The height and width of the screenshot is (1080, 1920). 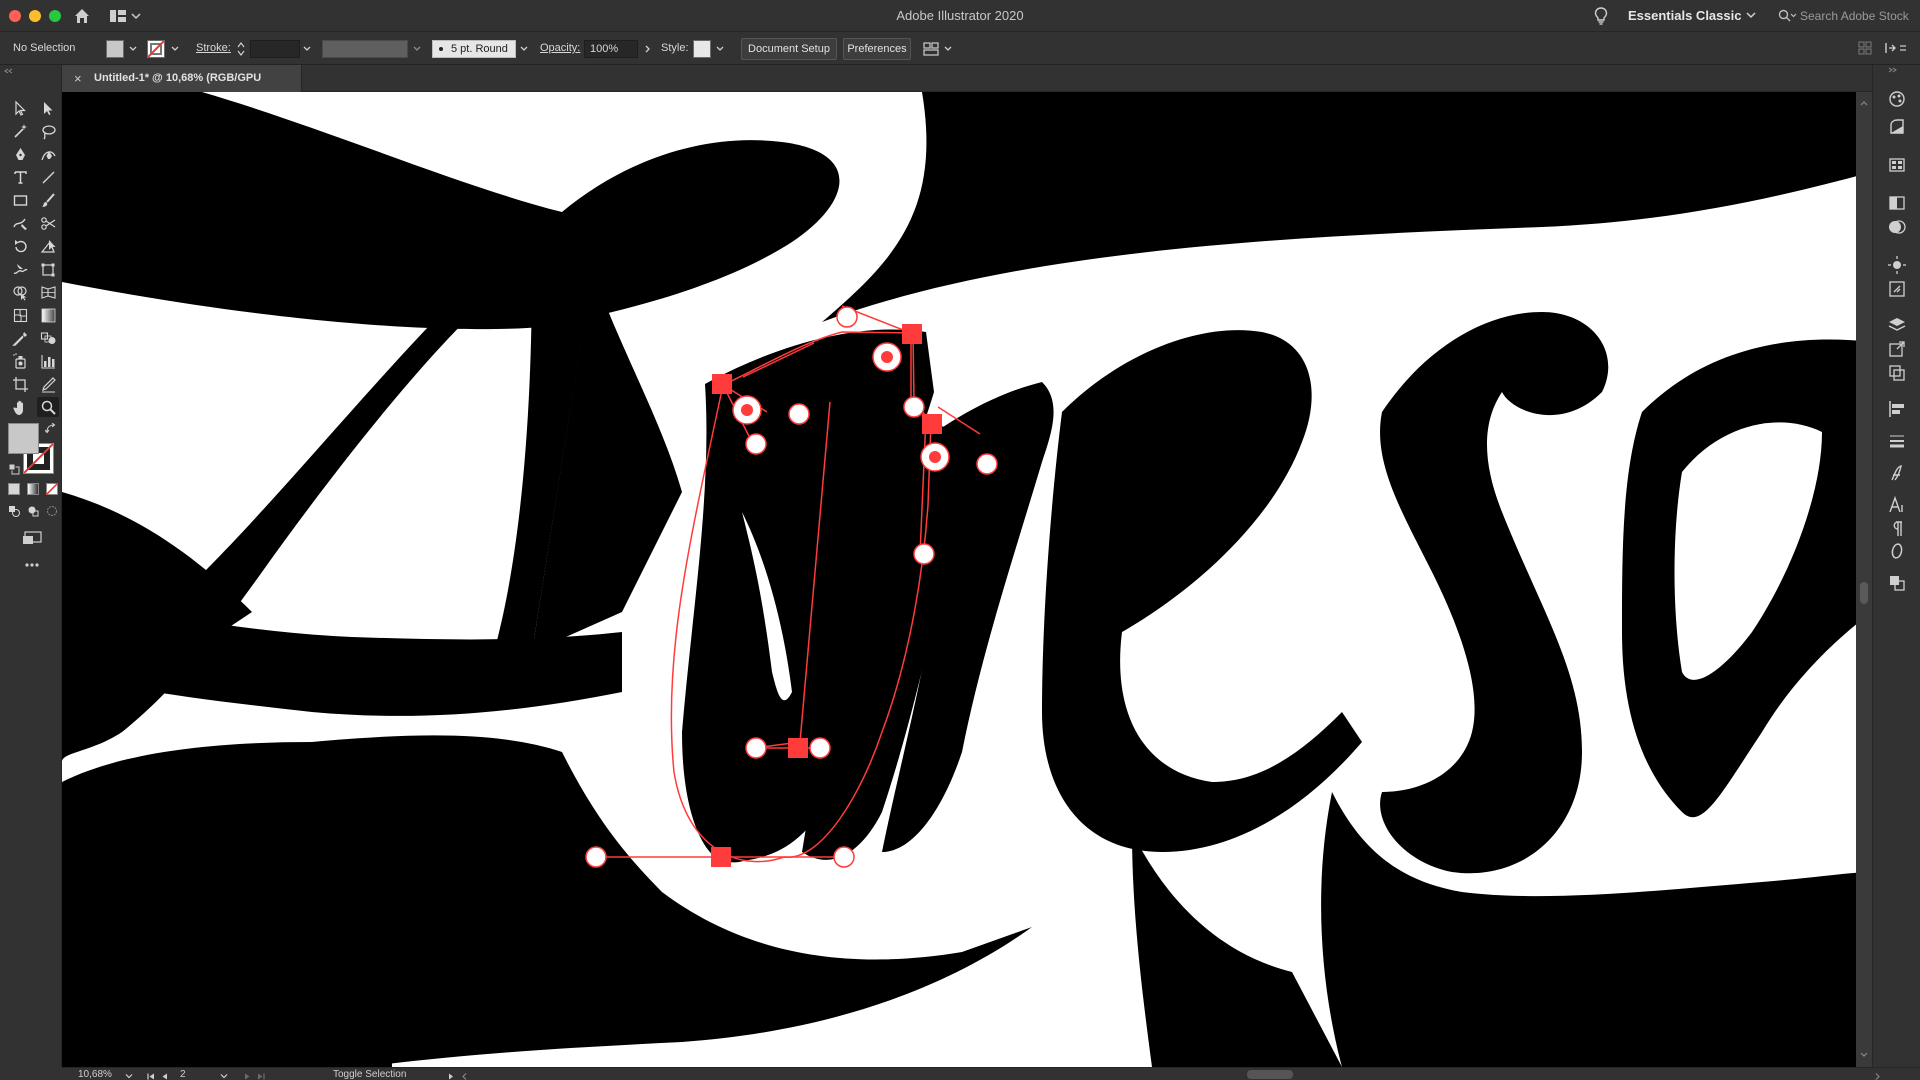 I want to click on selection-tool, so click(x=20, y=108).